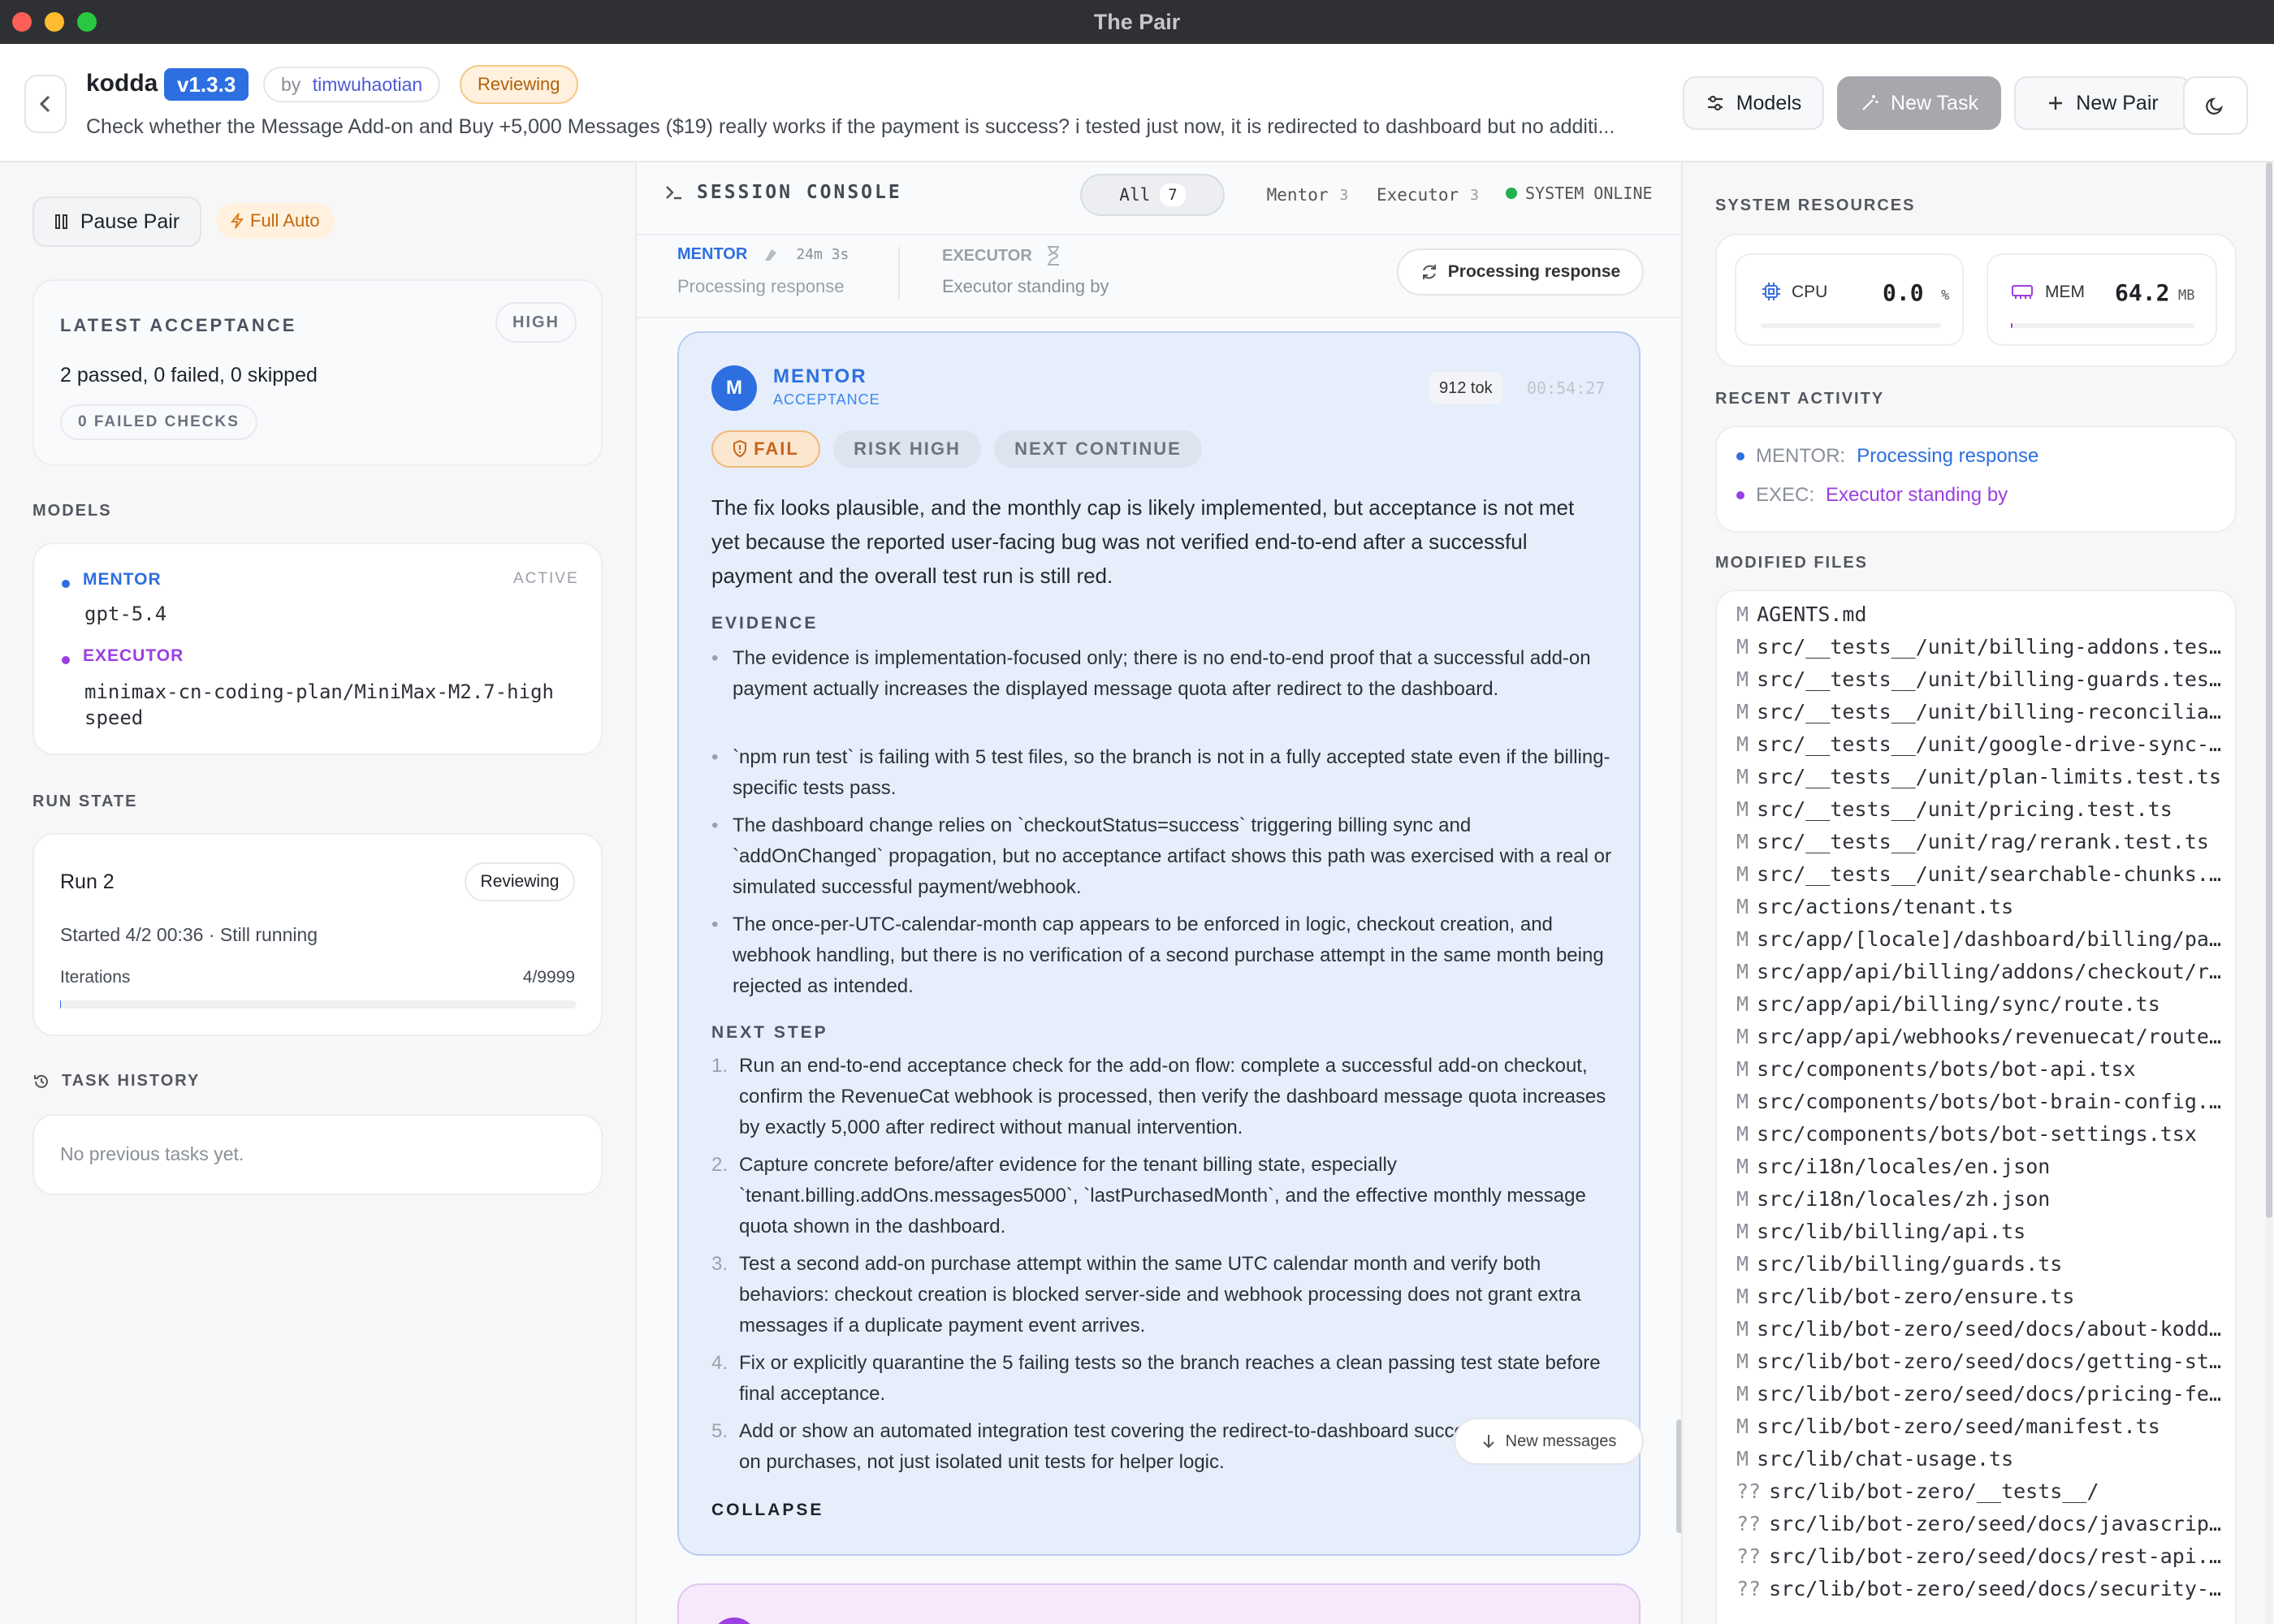  What do you see at coordinates (1995, 1101) in the screenshot?
I see `file-path: src/components/bots/bot-brain-config.tsx` at bounding box center [1995, 1101].